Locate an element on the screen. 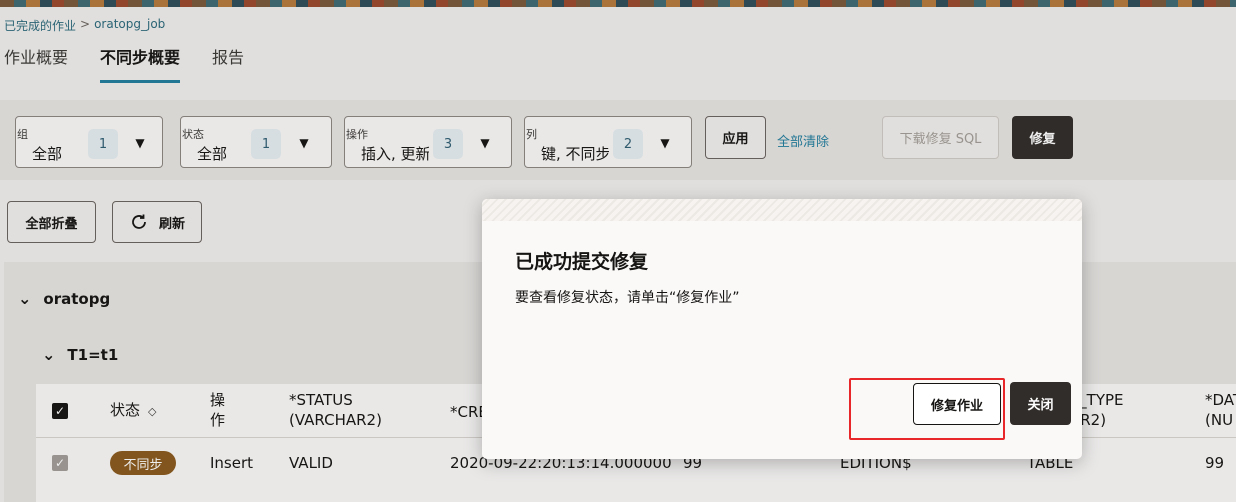  close-button: 关闭 is located at coordinates (1040, 403).